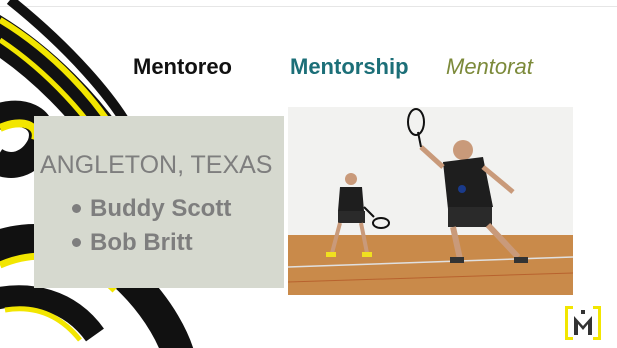 The width and height of the screenshot is (617, 348). I want to click on list-item: Buddy Scott, so click(143, 209).